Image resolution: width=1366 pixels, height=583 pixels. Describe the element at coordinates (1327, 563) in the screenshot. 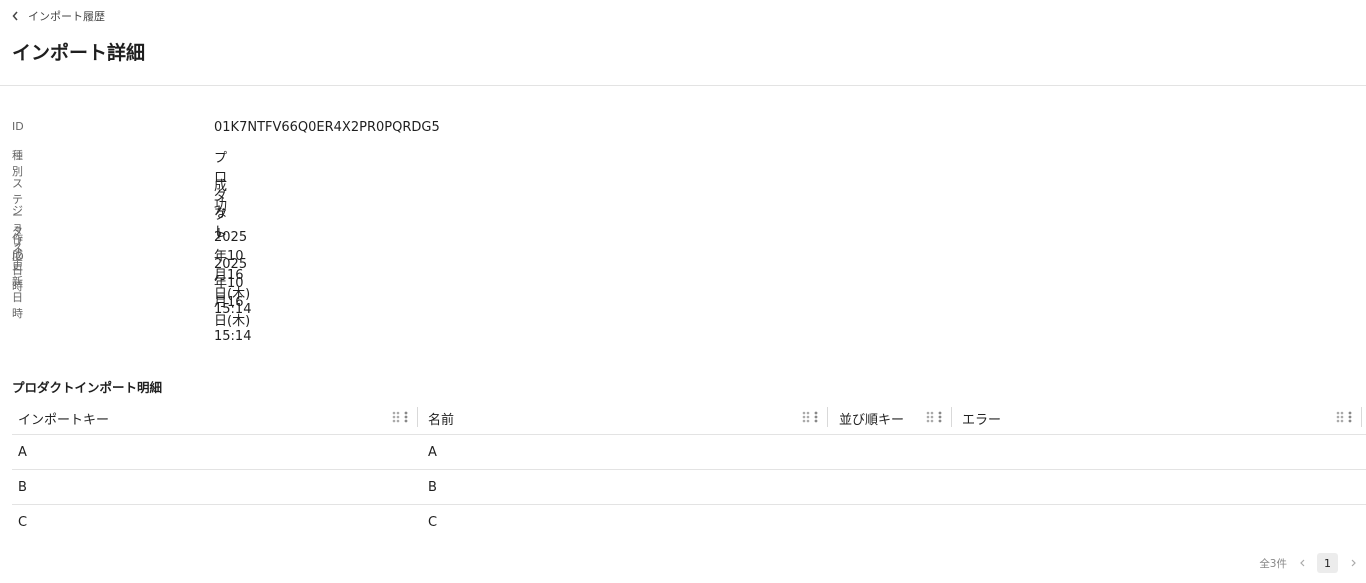

I see `page-button-current: 1` at that location.